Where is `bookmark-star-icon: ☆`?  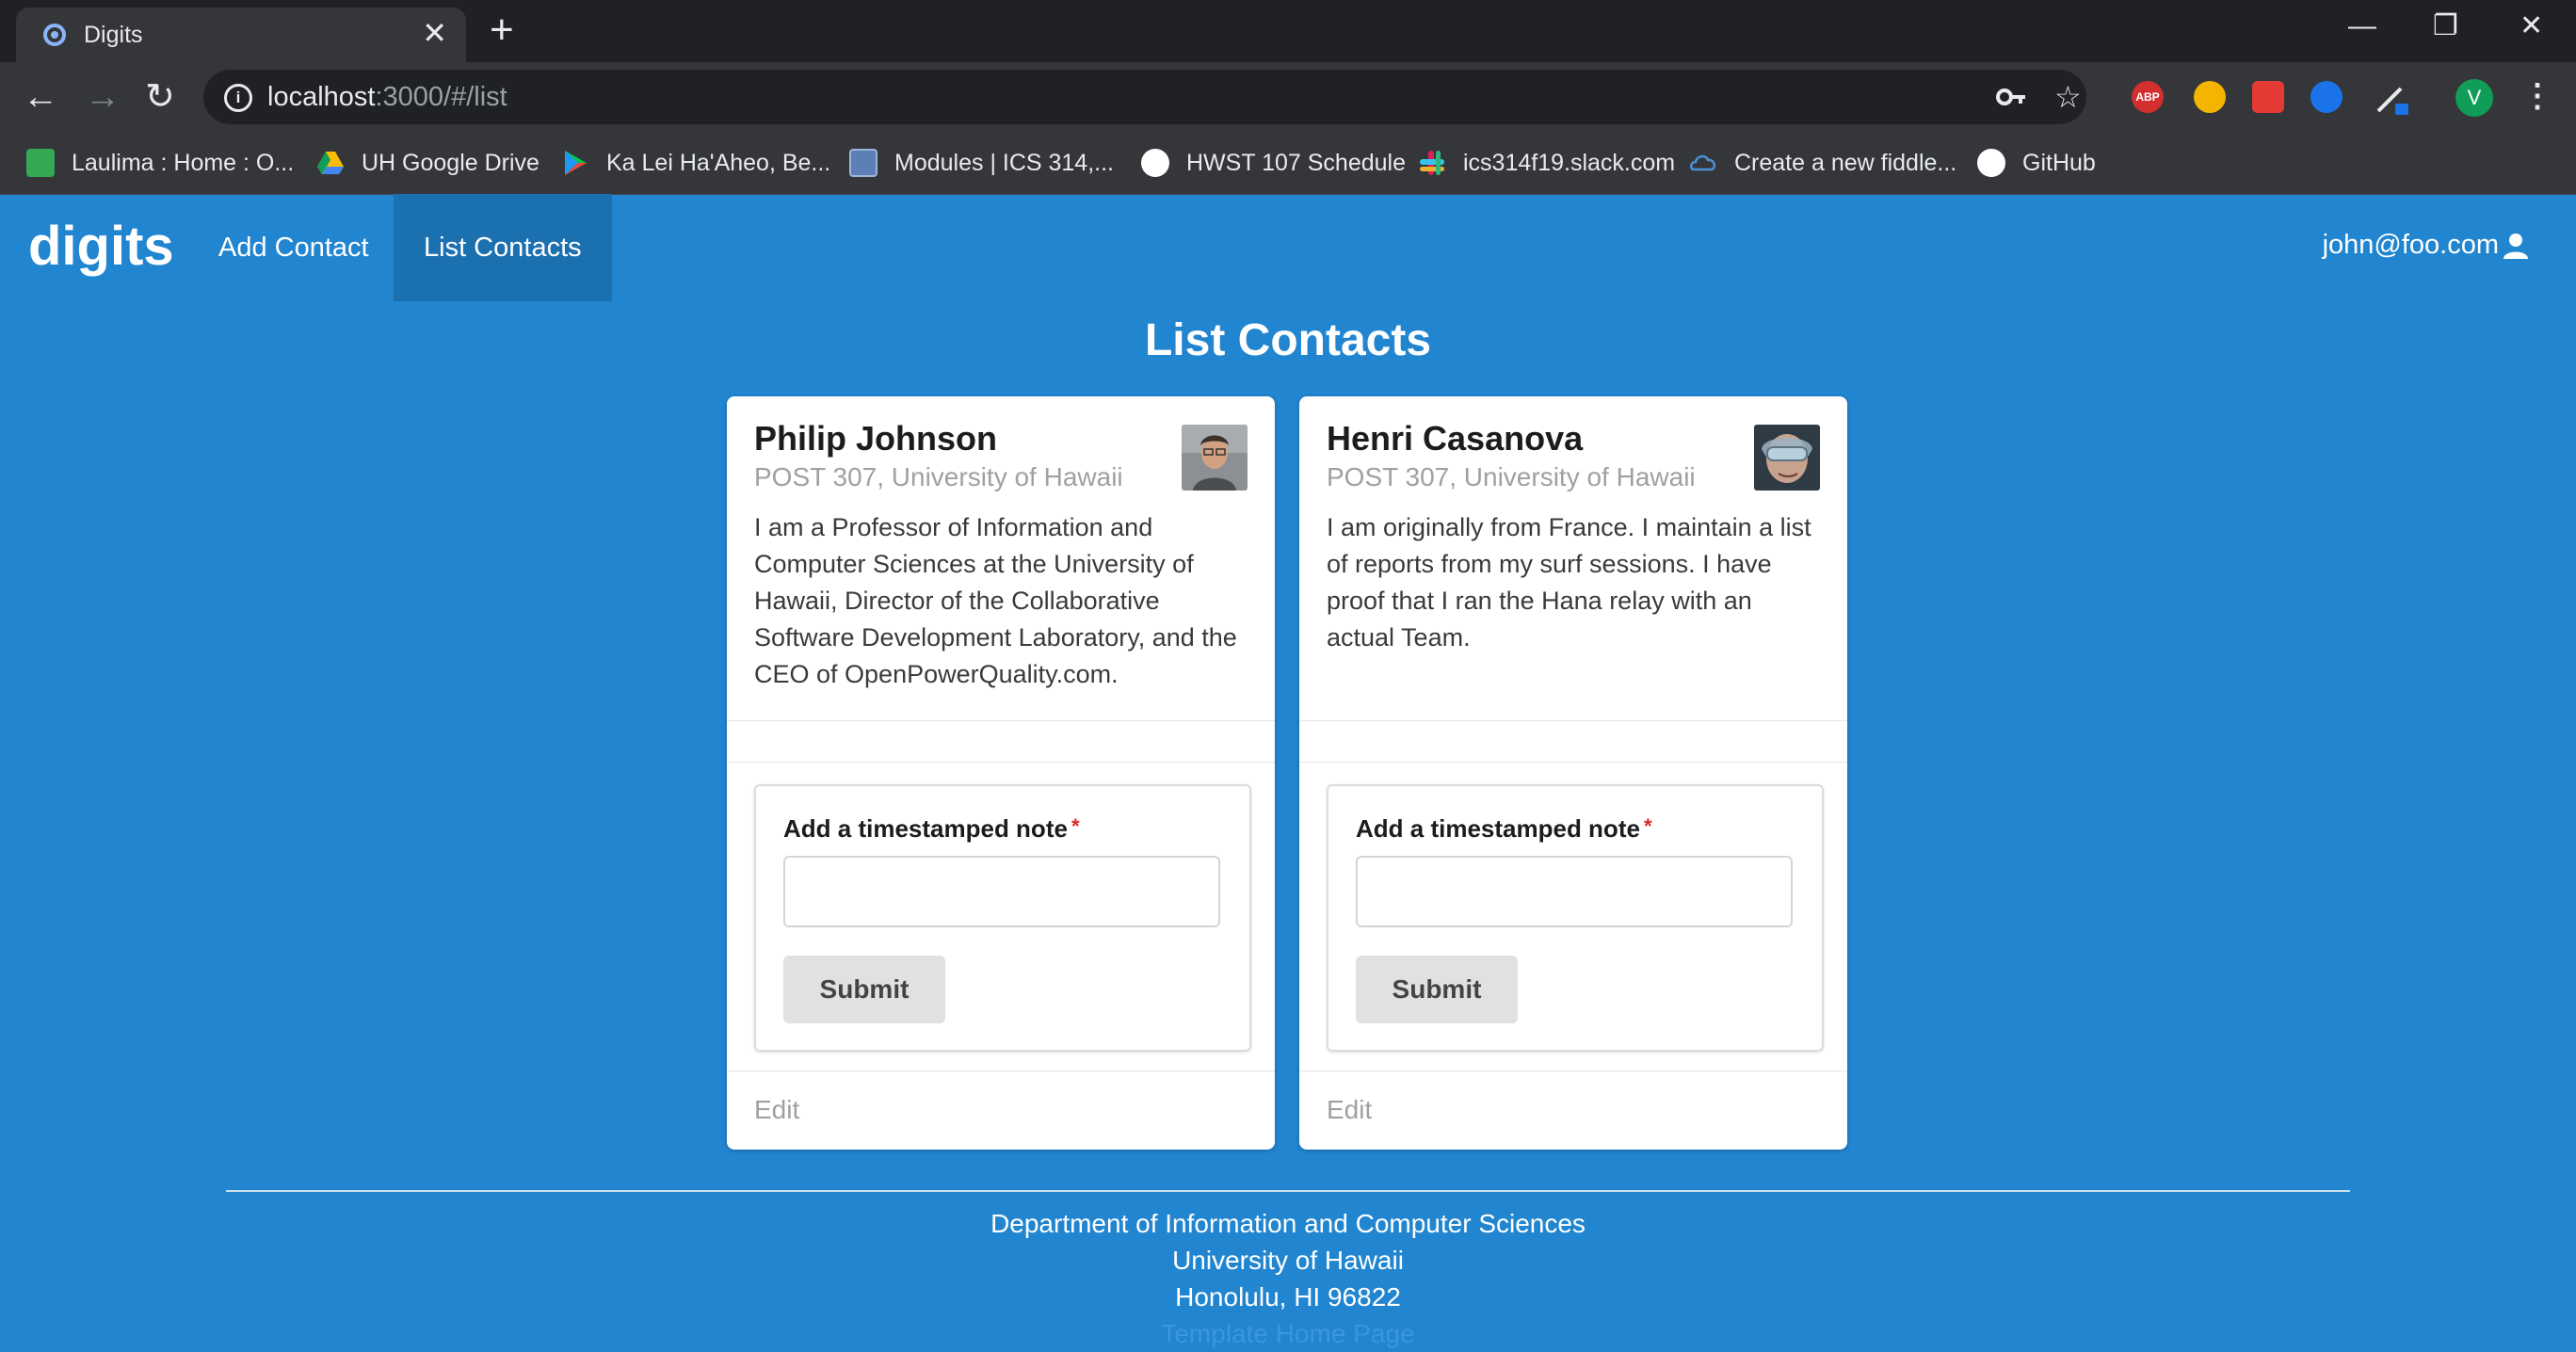 bookmark-star-icon: ☆ is located at coordinates (2068, 97).